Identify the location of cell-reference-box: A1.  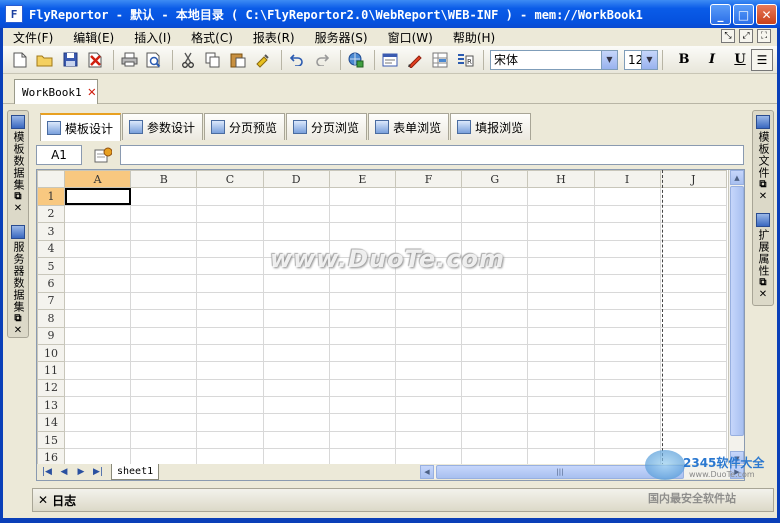
(59, 155).